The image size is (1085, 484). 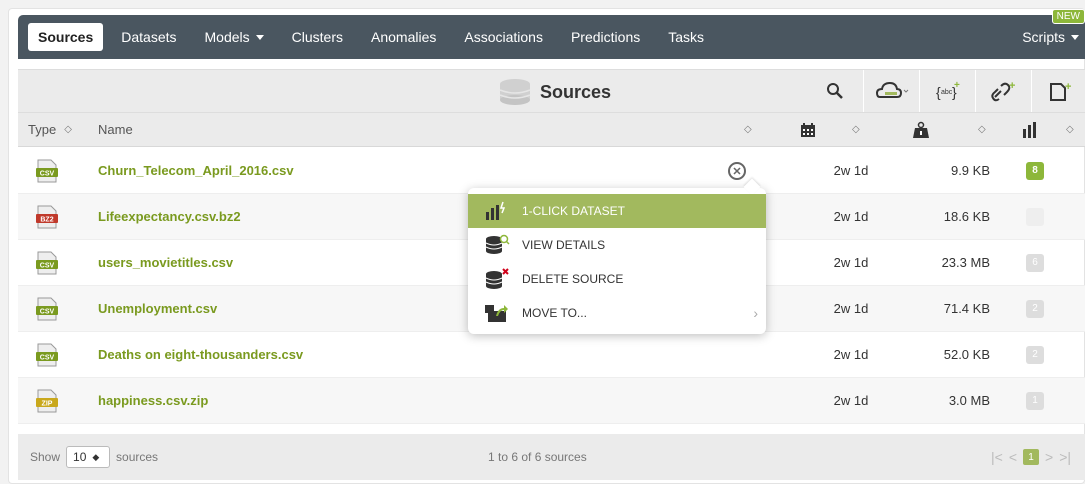 I want to click on table-row: ZIP happiness.csv.zip 2w 1d 3.0 MB 1, so click(x=551, y=401).